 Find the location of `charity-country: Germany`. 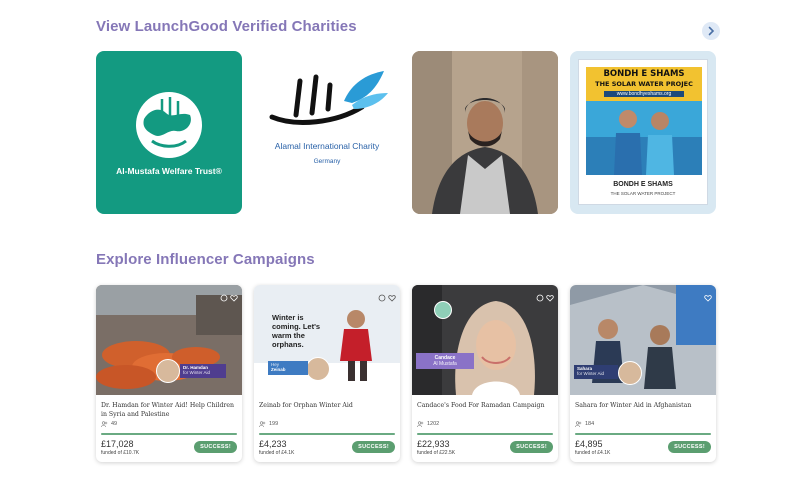

charity-country: Germany is located at coordinates (327, 161).